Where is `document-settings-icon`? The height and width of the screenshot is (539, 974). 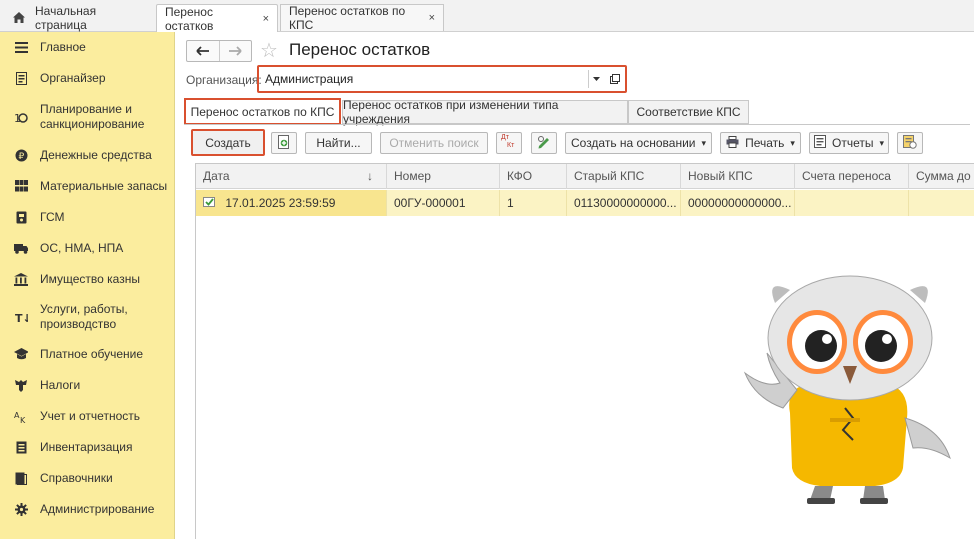
document-settings-icon is located at coordinates (910, 143).